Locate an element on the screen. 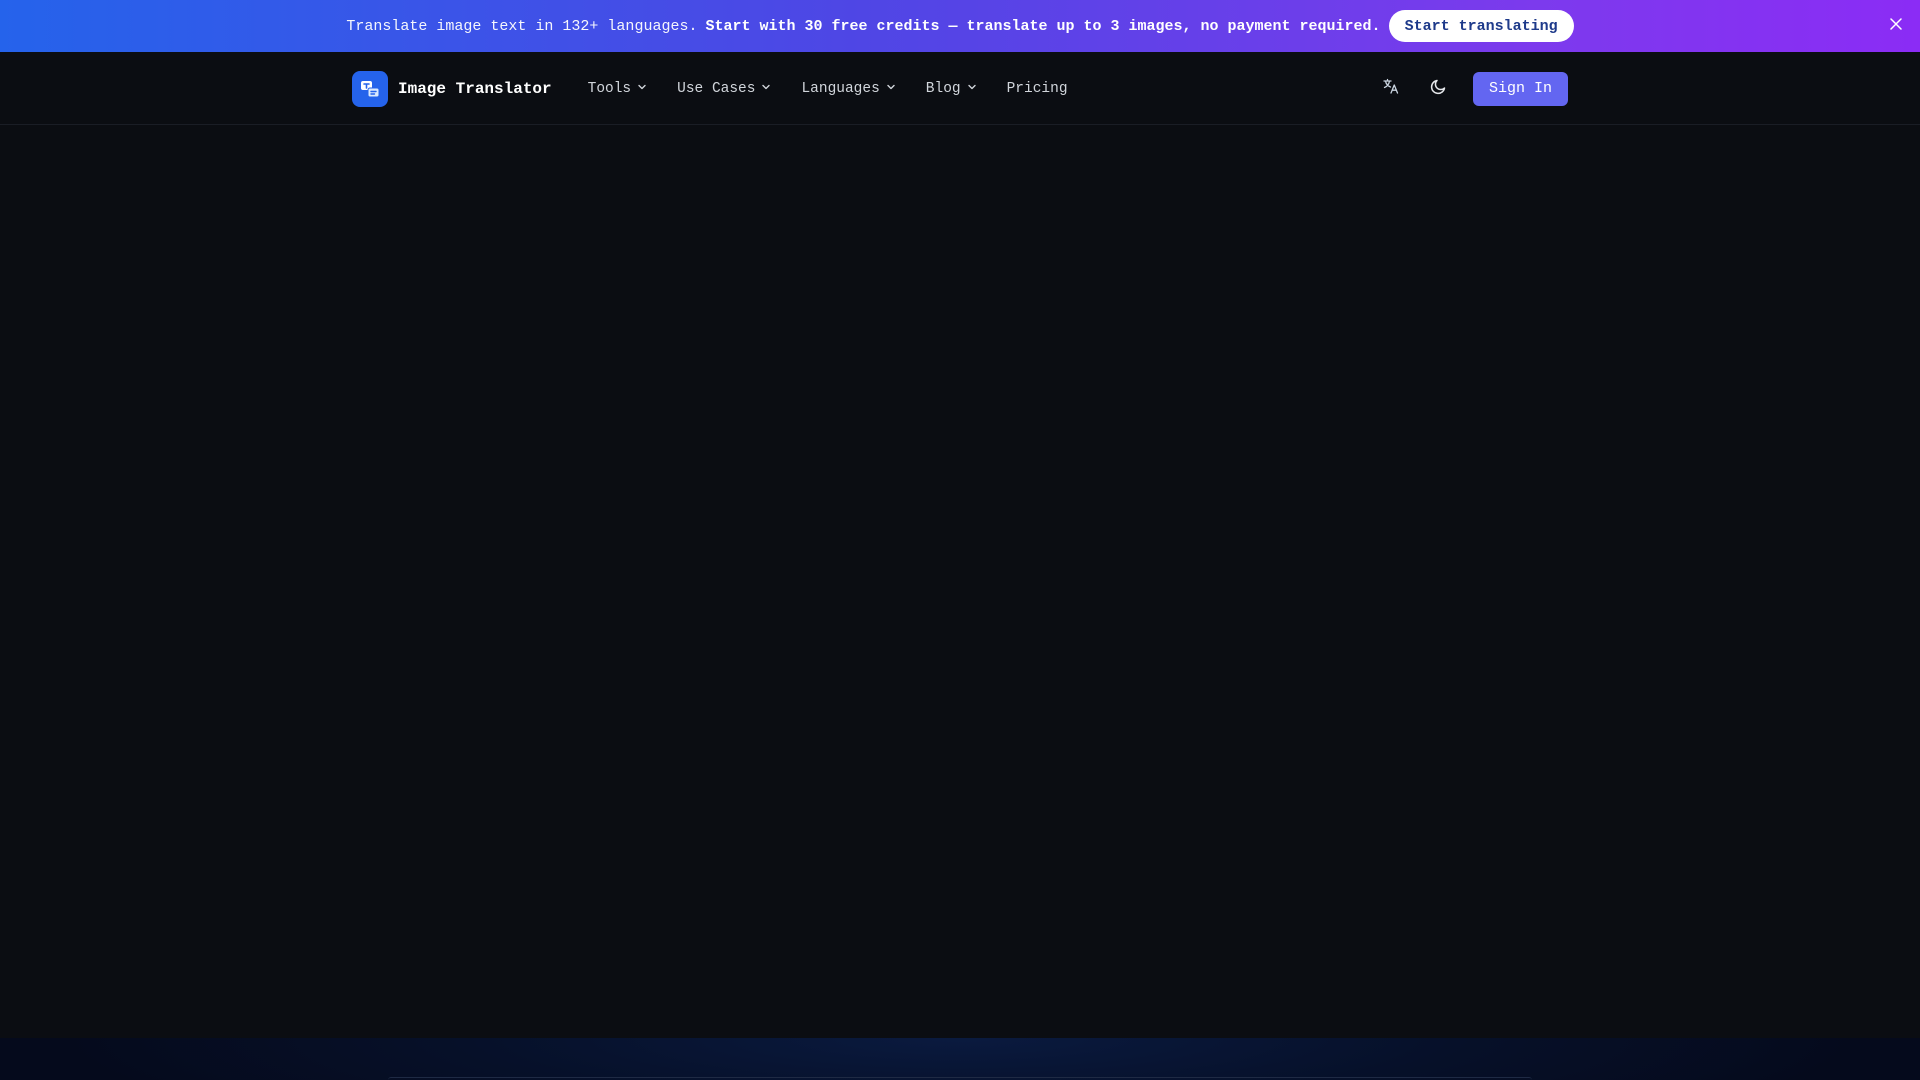  close-icon is located at coordinates (1896, 26).